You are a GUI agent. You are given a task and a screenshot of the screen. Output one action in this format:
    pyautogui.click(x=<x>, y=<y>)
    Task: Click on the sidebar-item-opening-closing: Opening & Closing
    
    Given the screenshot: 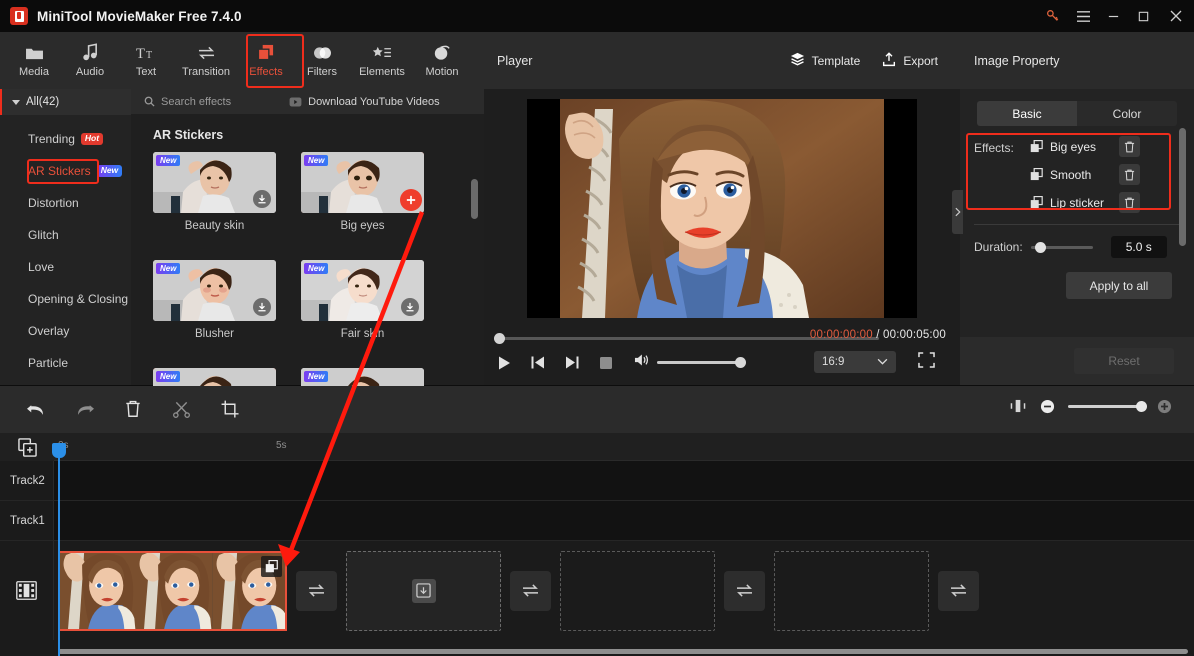 What is the action you would take?
    pyautogui.click(x=65, y=299)
    